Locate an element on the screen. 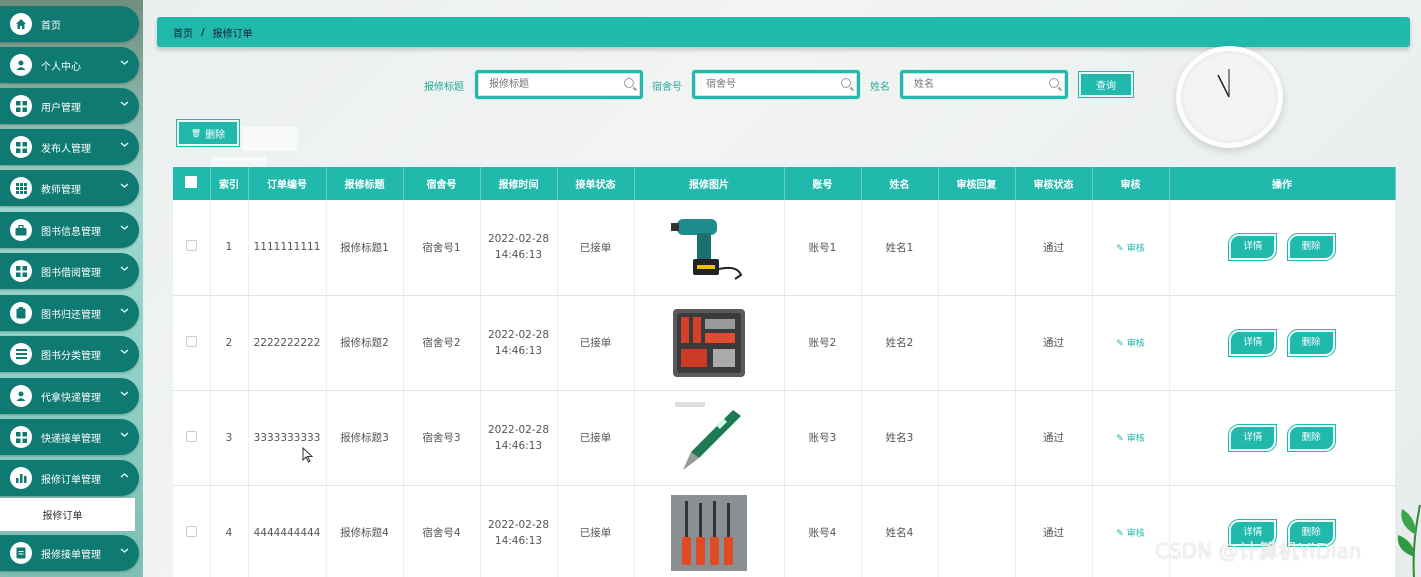 The image size is (1421, 577). cell-audit: ✎ 审核 is located at coordinates (1131, 343).